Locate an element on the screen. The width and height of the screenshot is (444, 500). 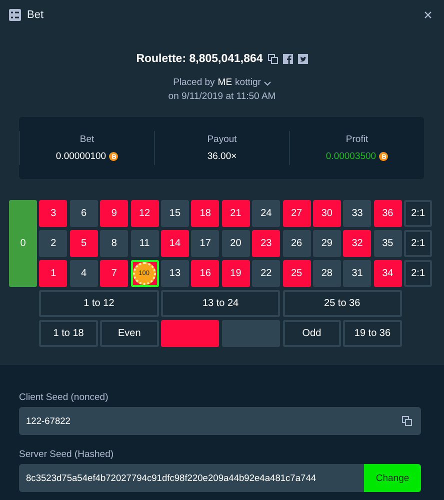
dozen-bet-button: 25 to 36 is located at coordinates (342, 303).